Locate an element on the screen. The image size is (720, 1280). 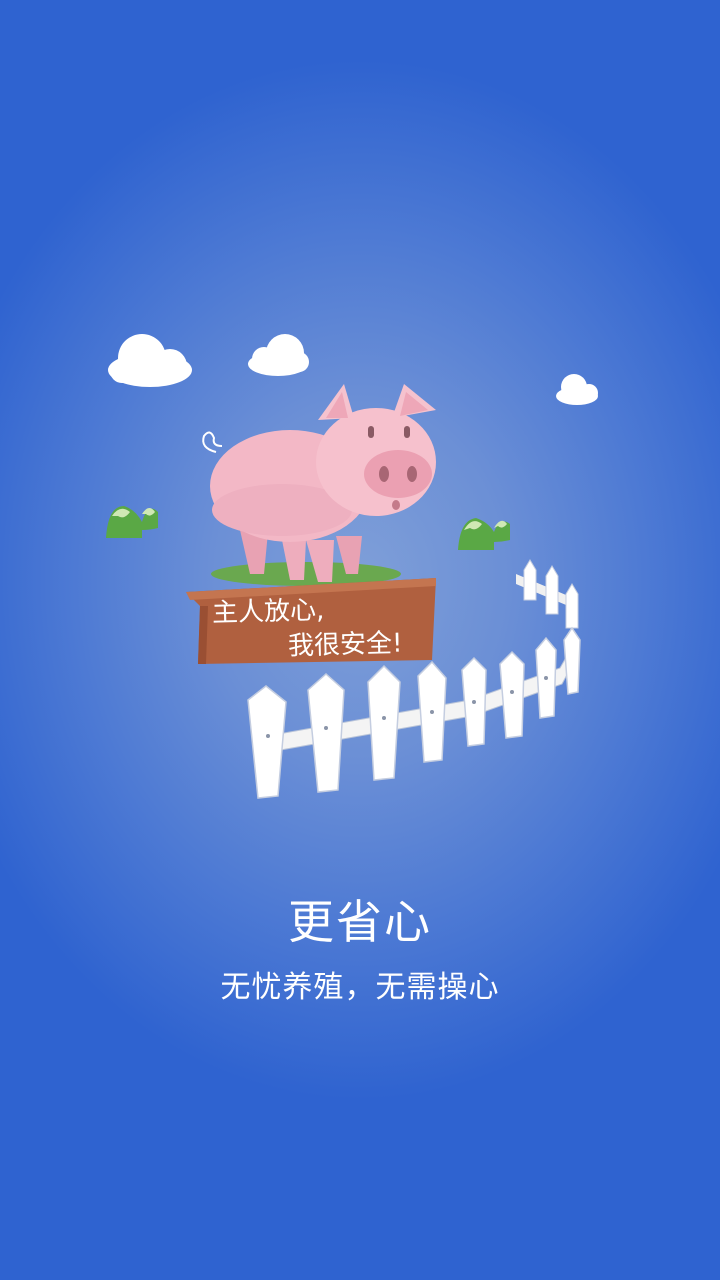
sign-text-line2: 我很安全! is located at coordinates (345, 645).